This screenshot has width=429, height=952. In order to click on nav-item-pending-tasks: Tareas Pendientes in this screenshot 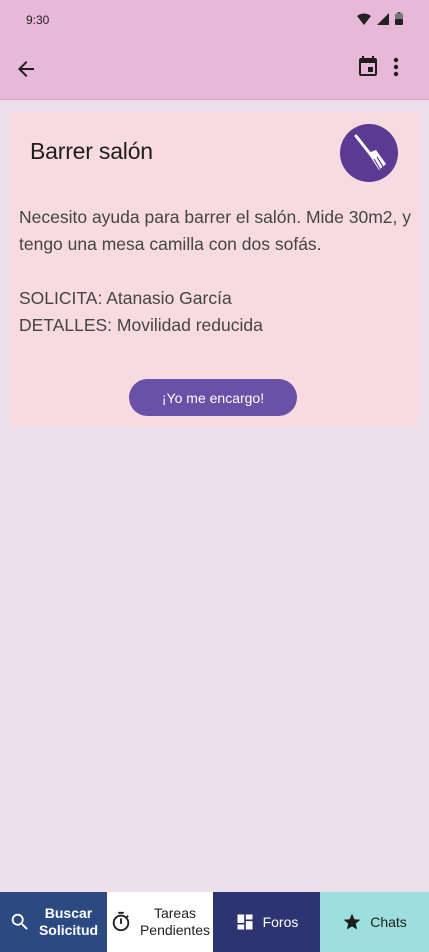, I will do `click(160, 922)`.